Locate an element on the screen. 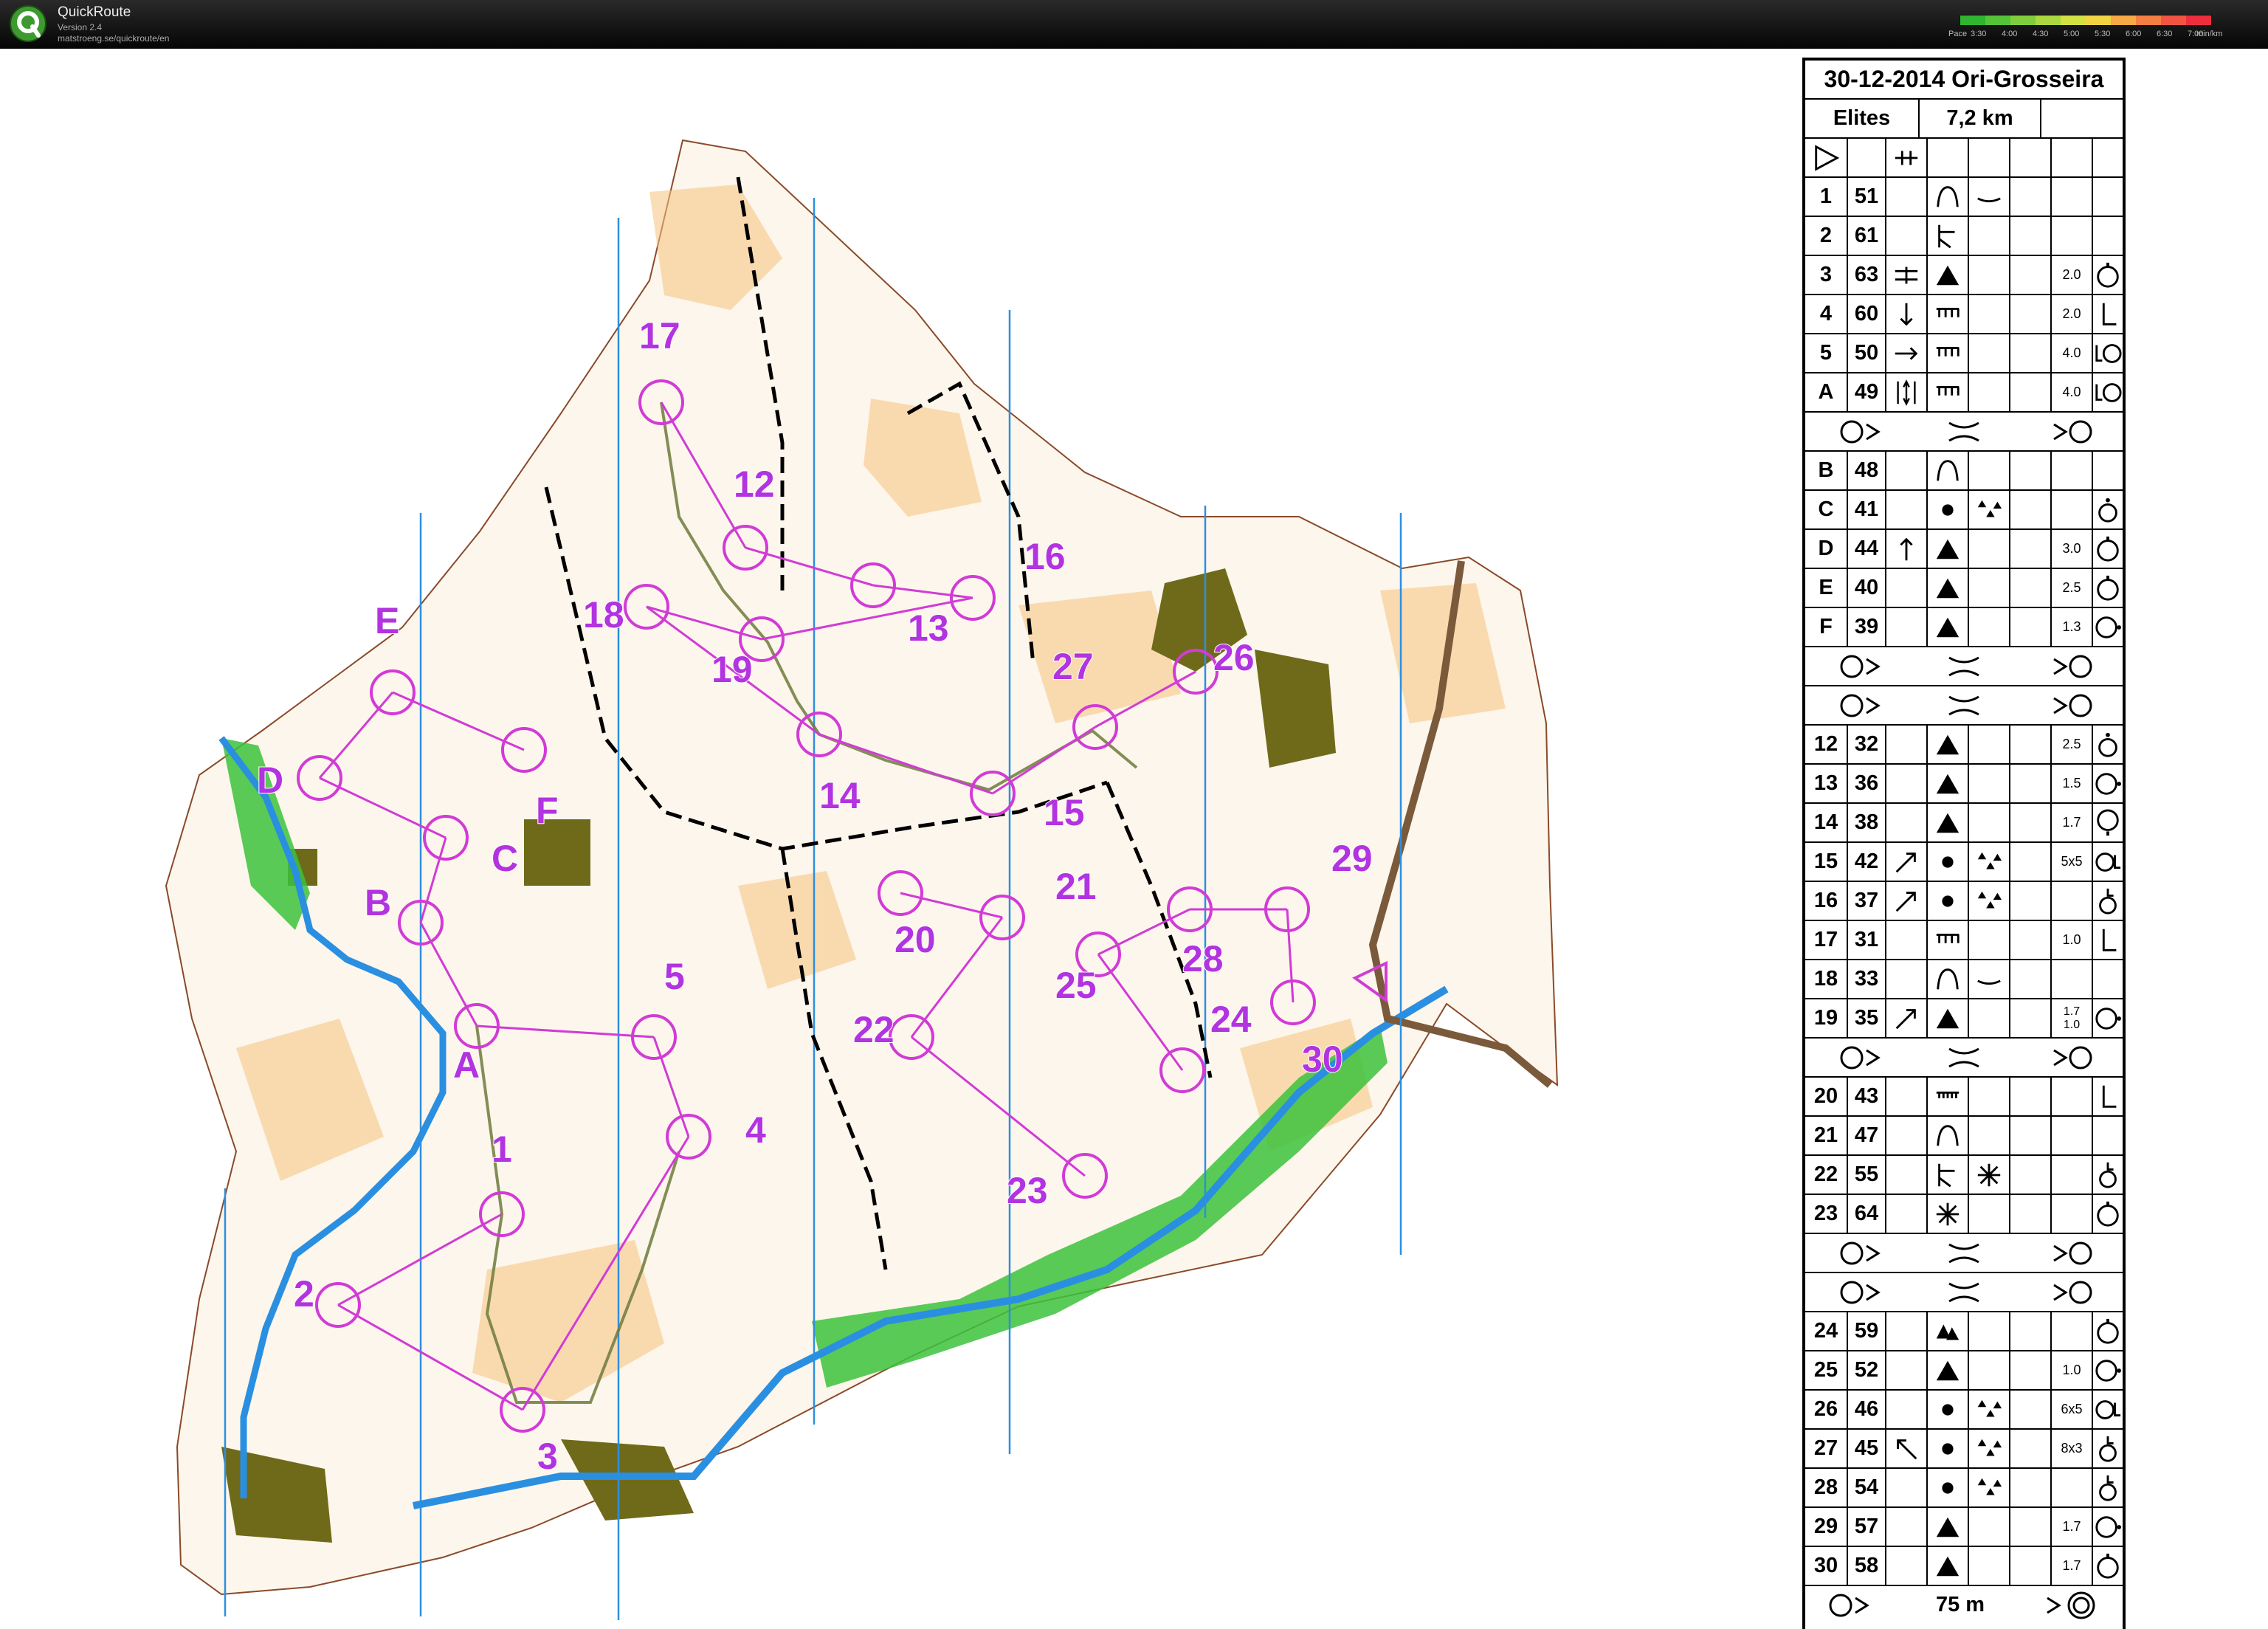 This screenshot has width=2268, height=1629. cds-cell: 5 is located at coordinates (1827, 353).